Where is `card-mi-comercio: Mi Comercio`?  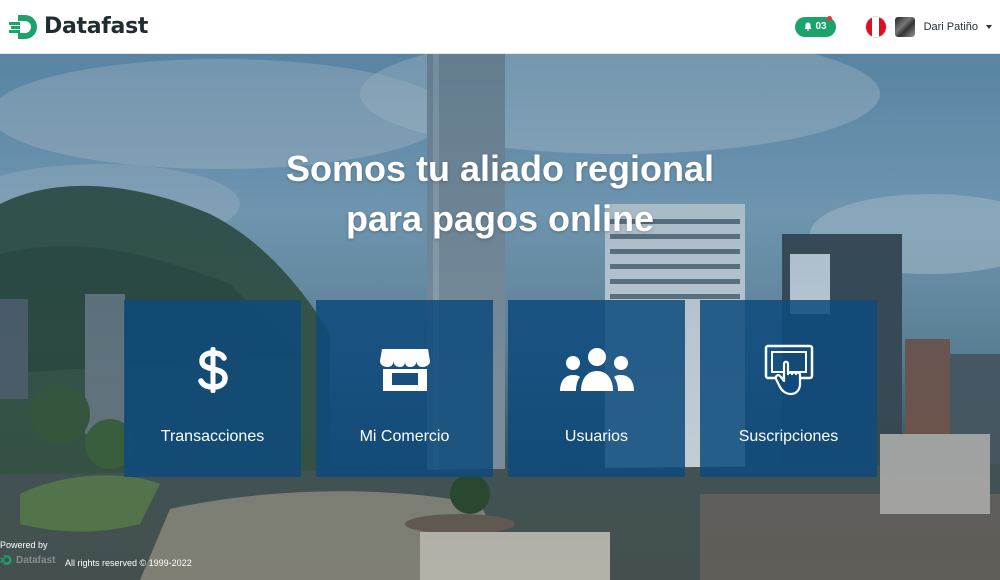
card-mi-comercio: Mi Comercio is located at coordinates (404, 388).